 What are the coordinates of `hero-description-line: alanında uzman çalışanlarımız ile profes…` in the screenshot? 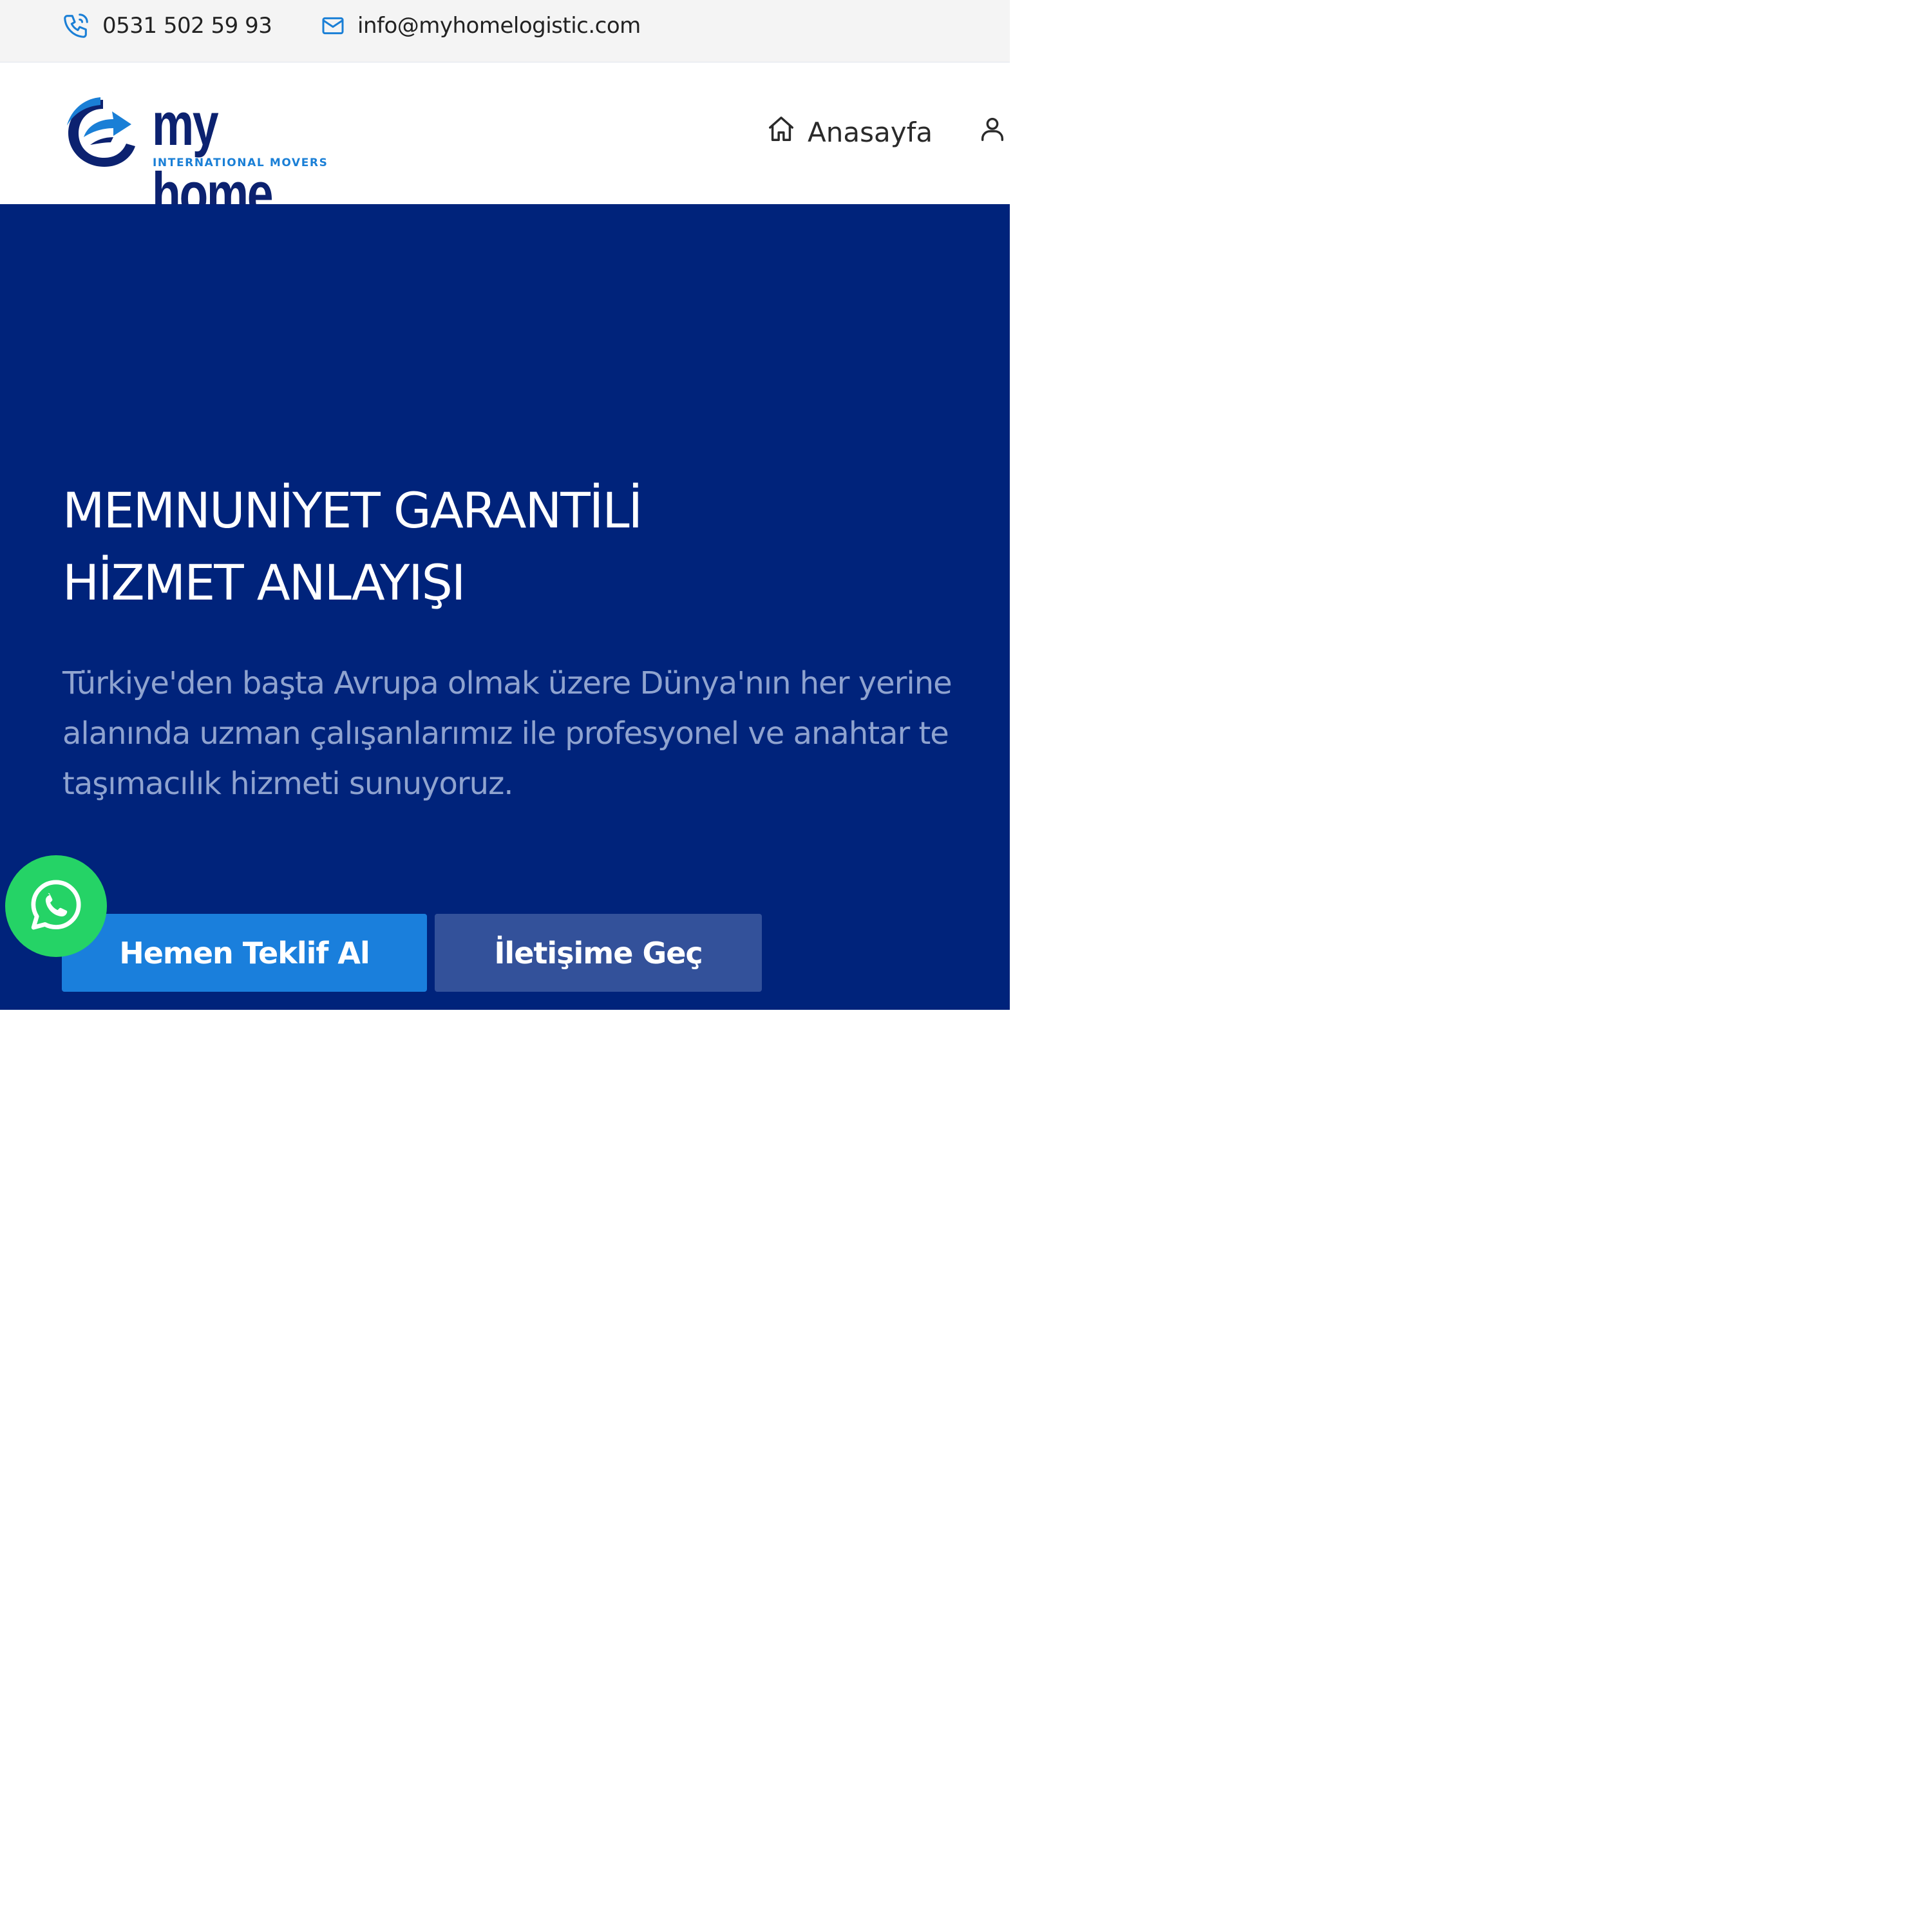 It's located at (506, 733).